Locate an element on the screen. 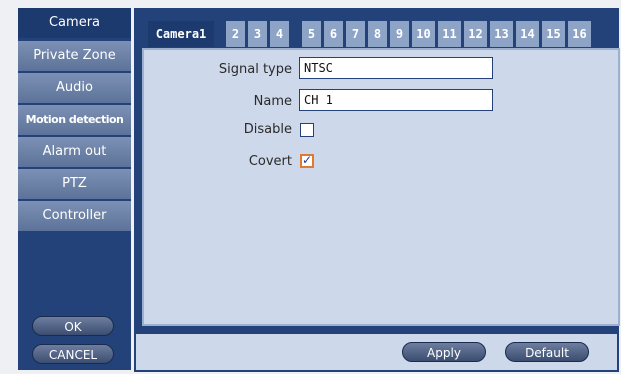 The height and width of the screenshot is (374, 621). covert-label: Covert is located at coordinates (270, 161).